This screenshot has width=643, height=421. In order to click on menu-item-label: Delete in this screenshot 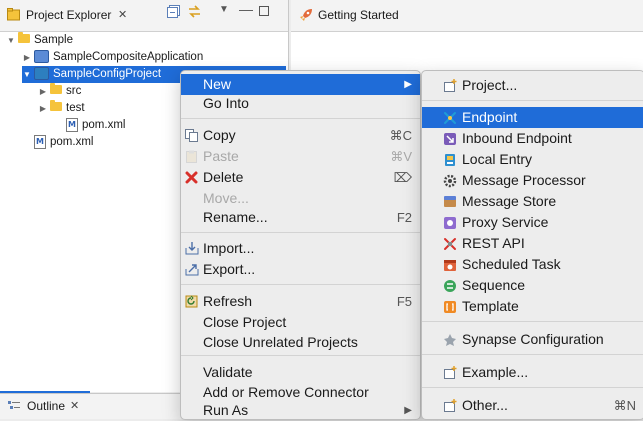, I will do `click(223, 177)`.